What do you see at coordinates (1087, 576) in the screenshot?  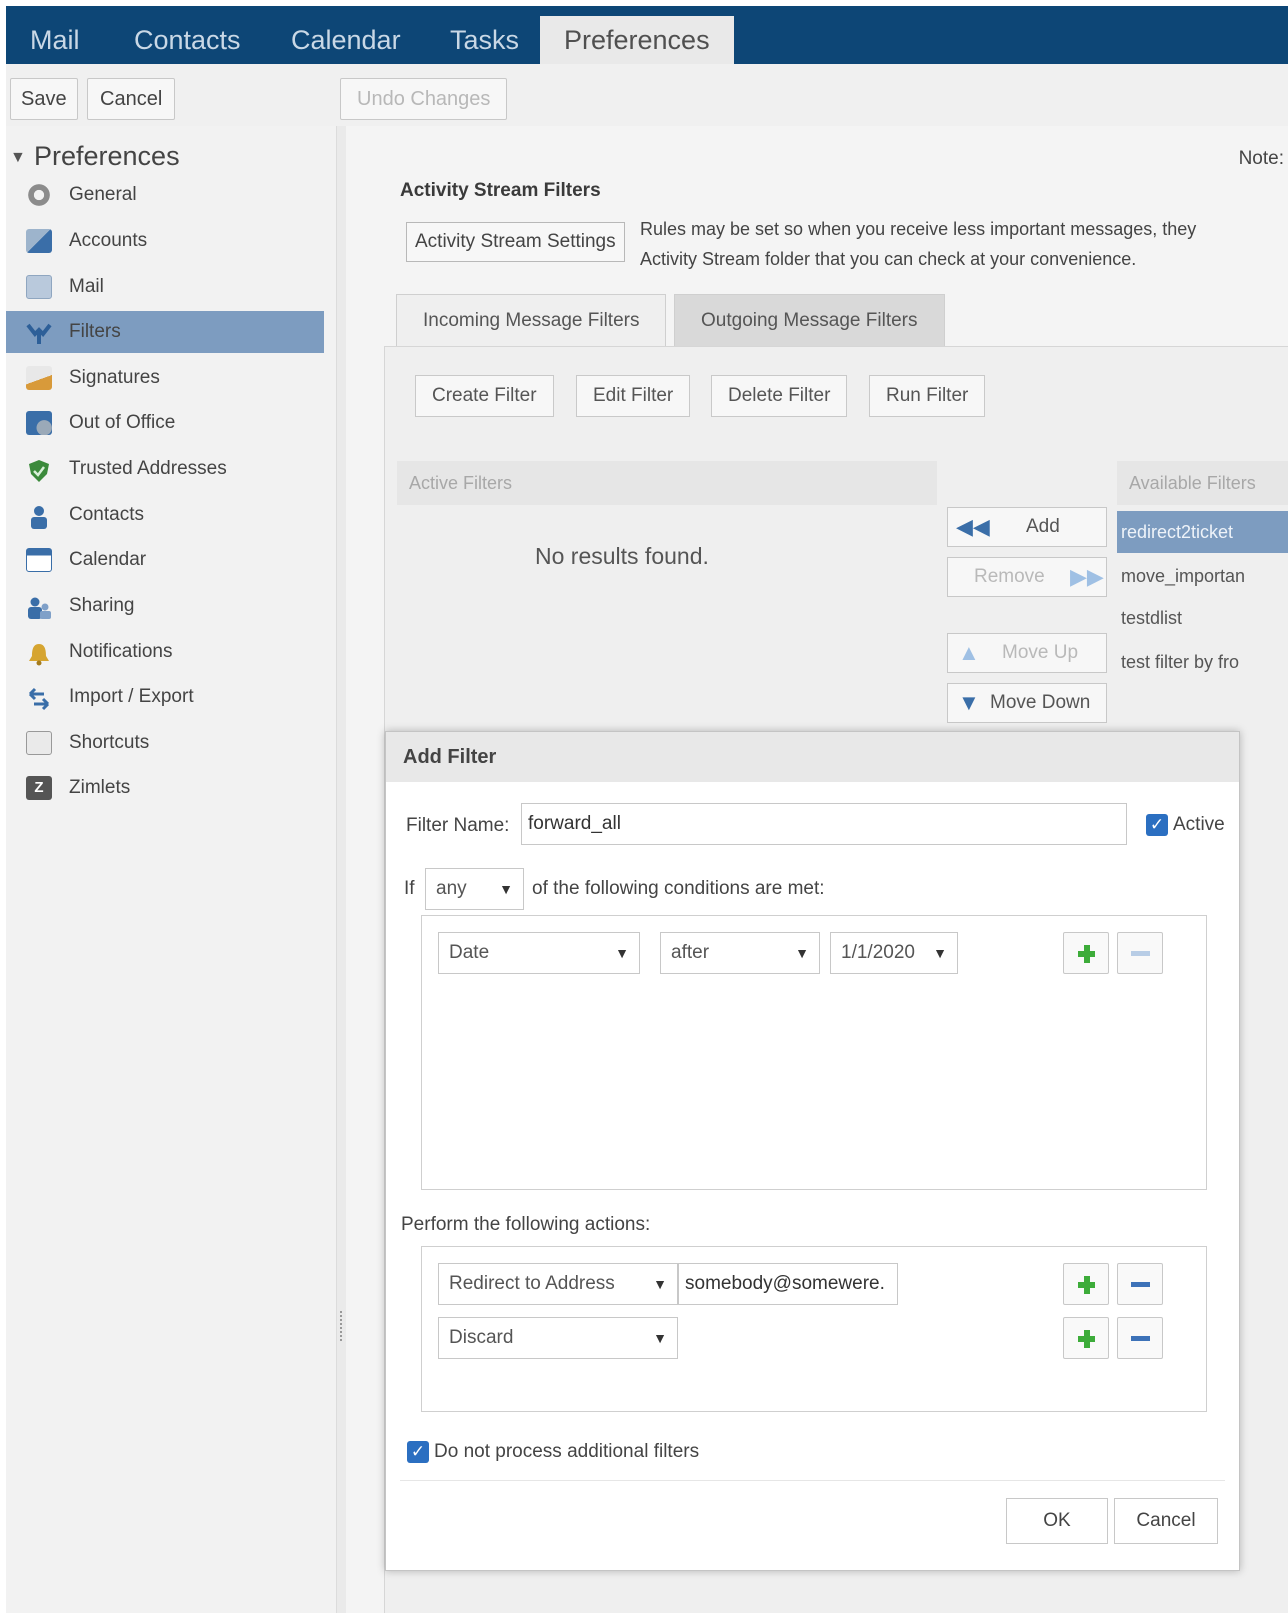 I see `double-right-arrow-icon: ▶▶` at bounding box center [1087, 576].